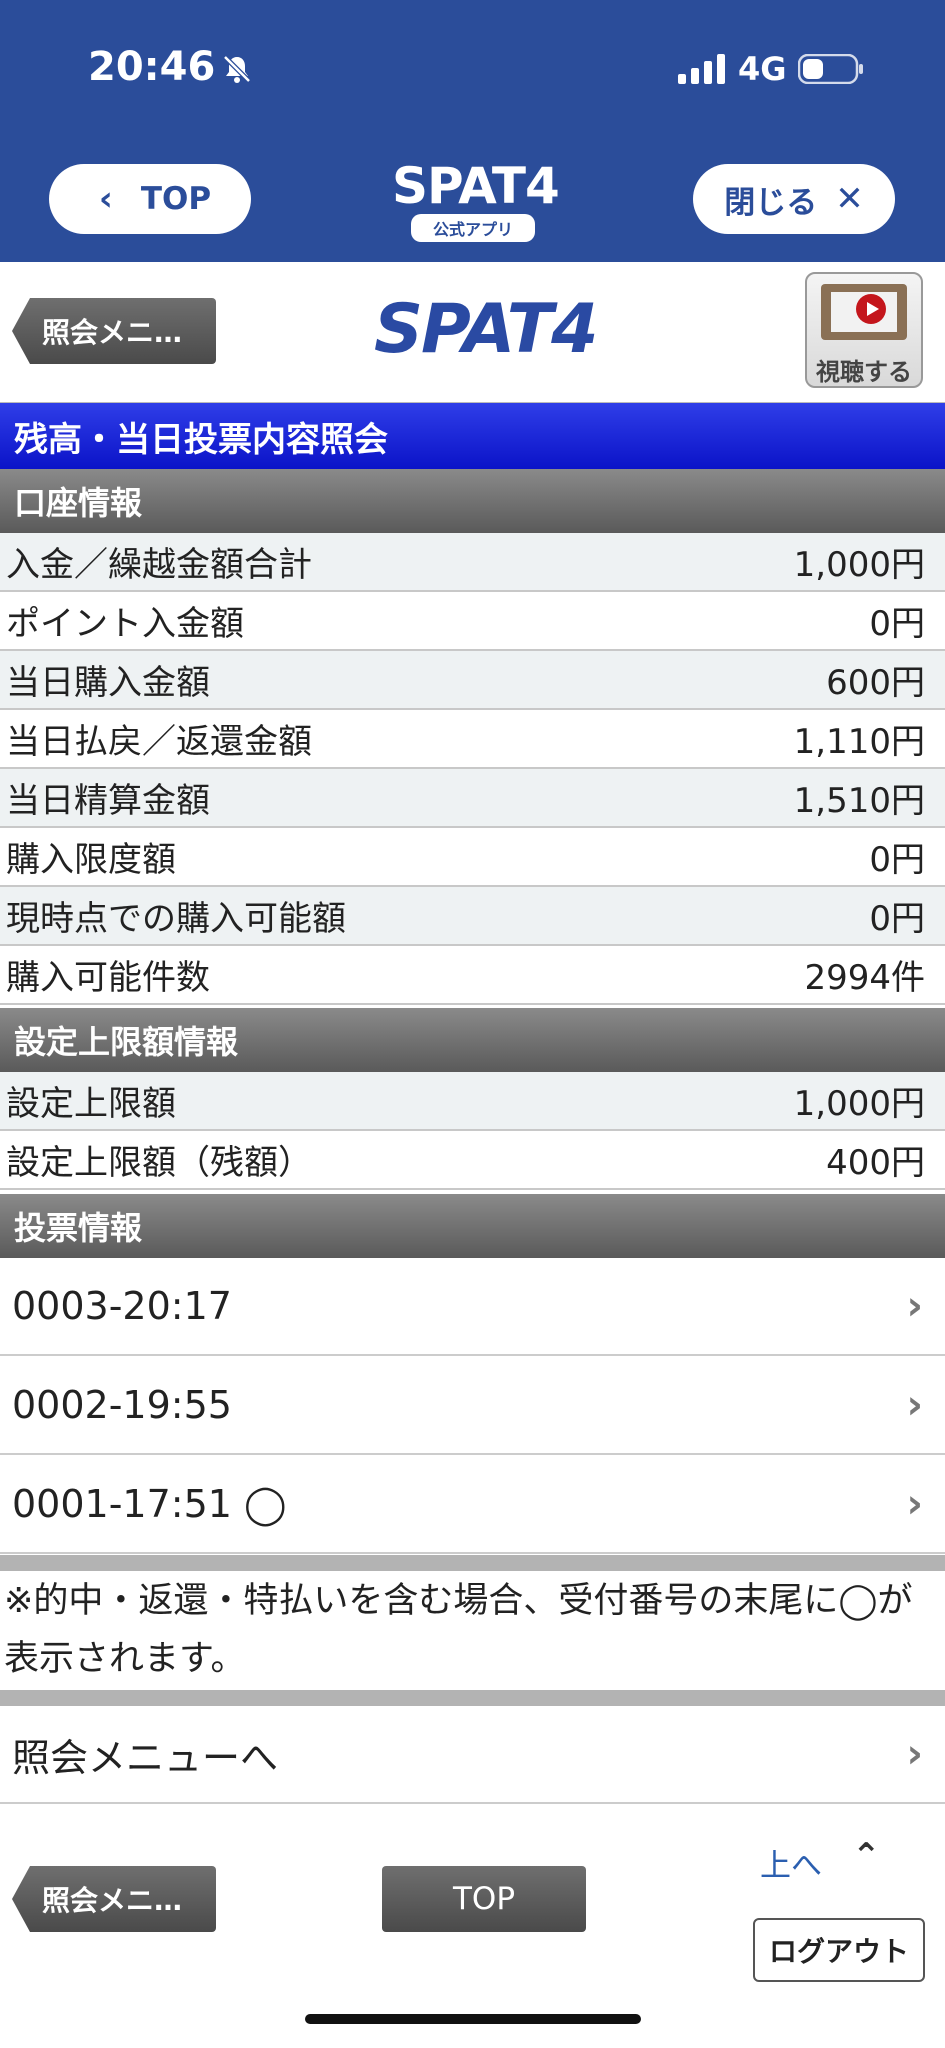 The width and height of the screenshot is (945, 2048). What do you see at coordinates (472, 1040) in the screenshot?
I see `limit-section-header: 設定上限額情報` at bounding box center [472, 1040].